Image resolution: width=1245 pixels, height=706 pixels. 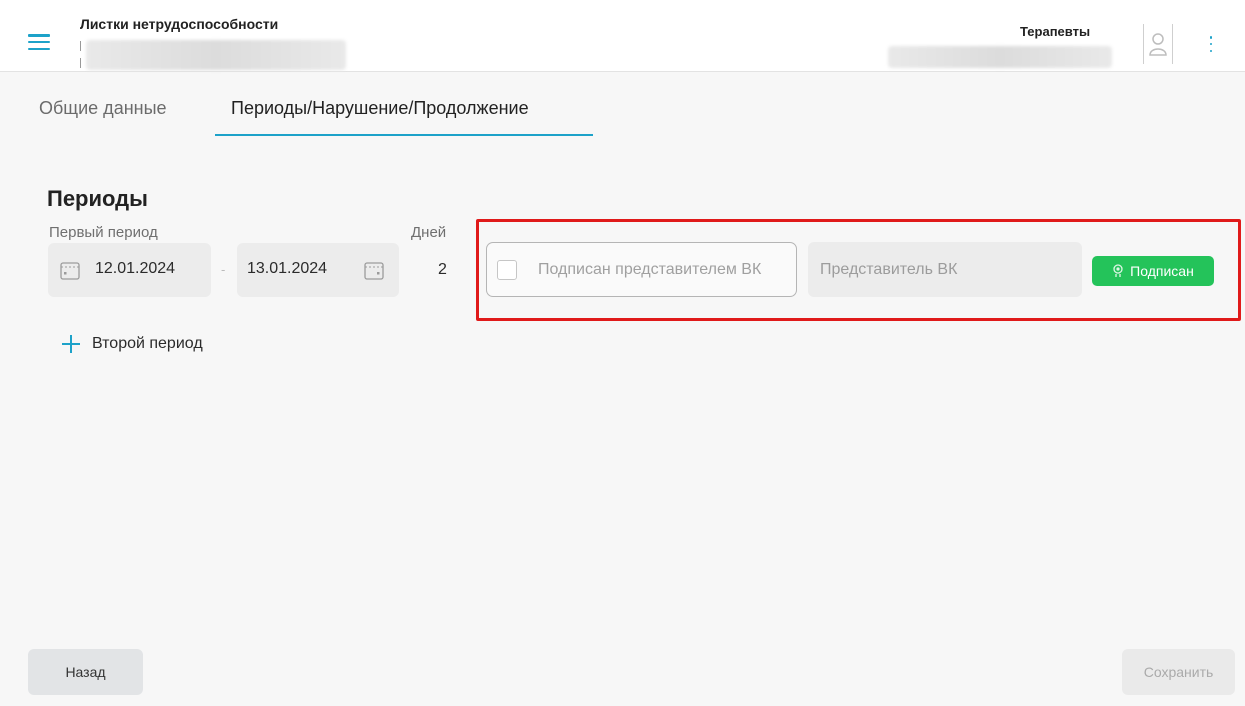 I want to click on save-button: Сохранить, so click(x=1178, y=672).